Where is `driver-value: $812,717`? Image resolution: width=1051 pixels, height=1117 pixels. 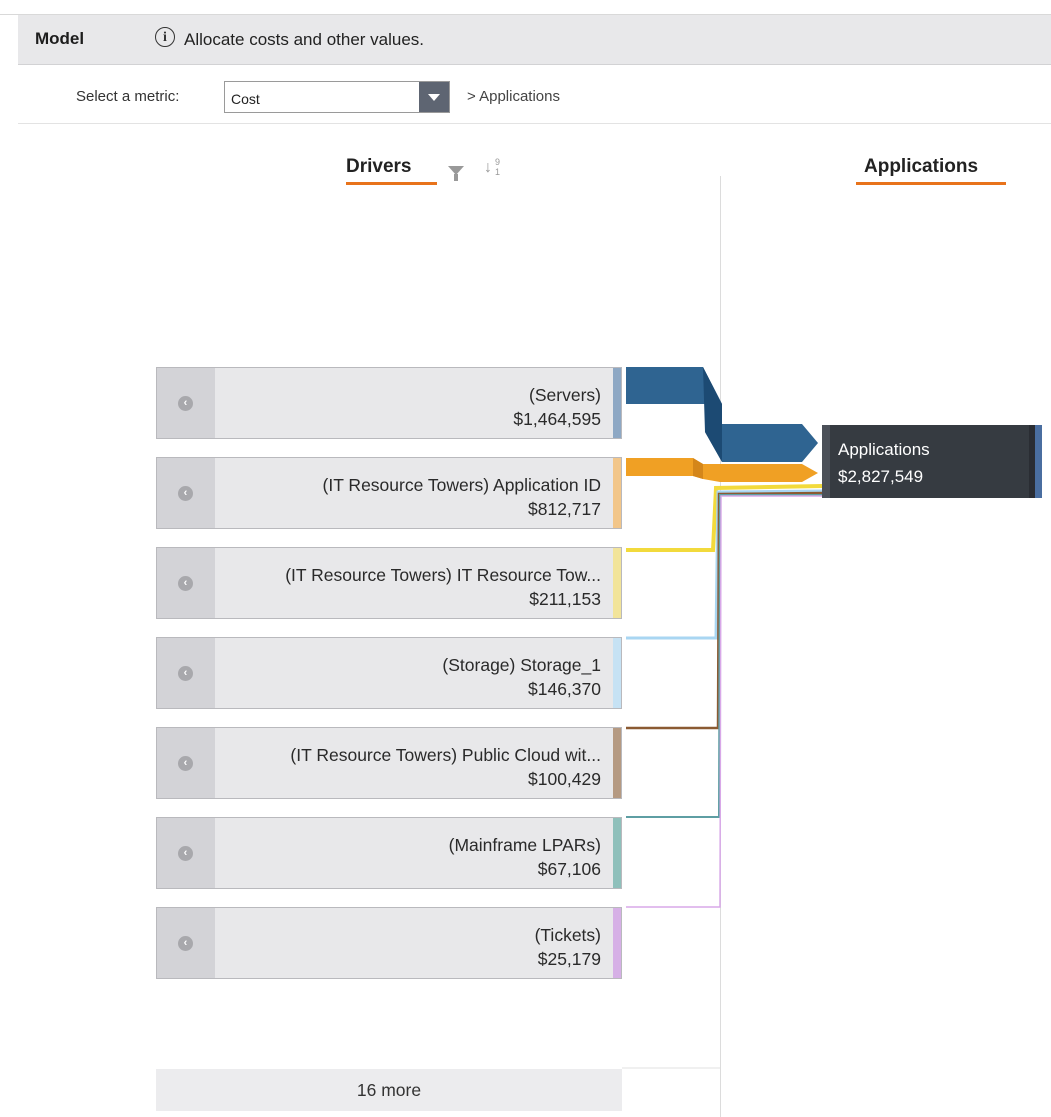
driver-value: $812,717 is located at coordinates (564, 509).